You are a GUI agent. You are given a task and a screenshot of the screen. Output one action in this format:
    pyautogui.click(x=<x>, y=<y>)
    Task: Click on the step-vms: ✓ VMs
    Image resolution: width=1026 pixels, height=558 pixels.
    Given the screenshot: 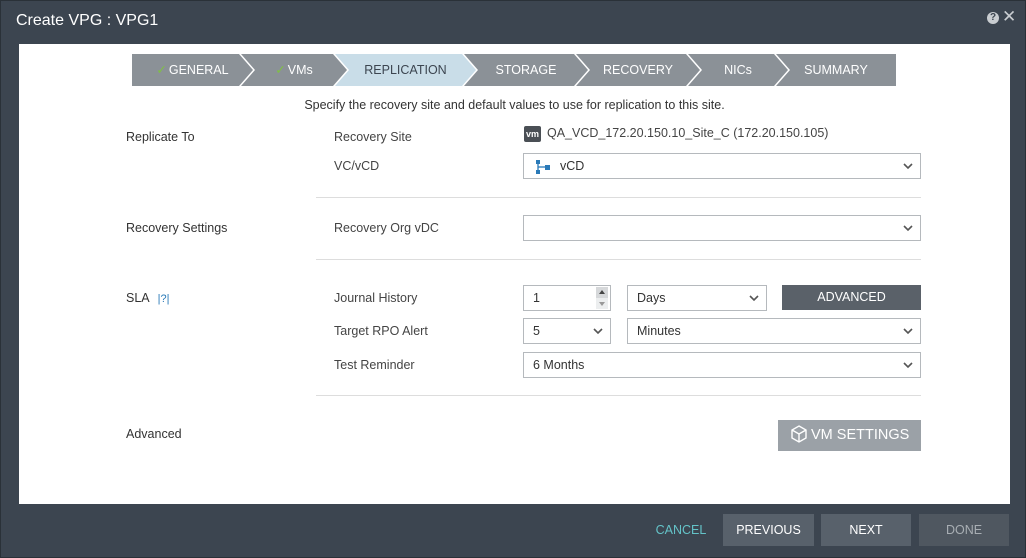 What is the action you would take?
    pyautogui.click(x=294, y=70)
    